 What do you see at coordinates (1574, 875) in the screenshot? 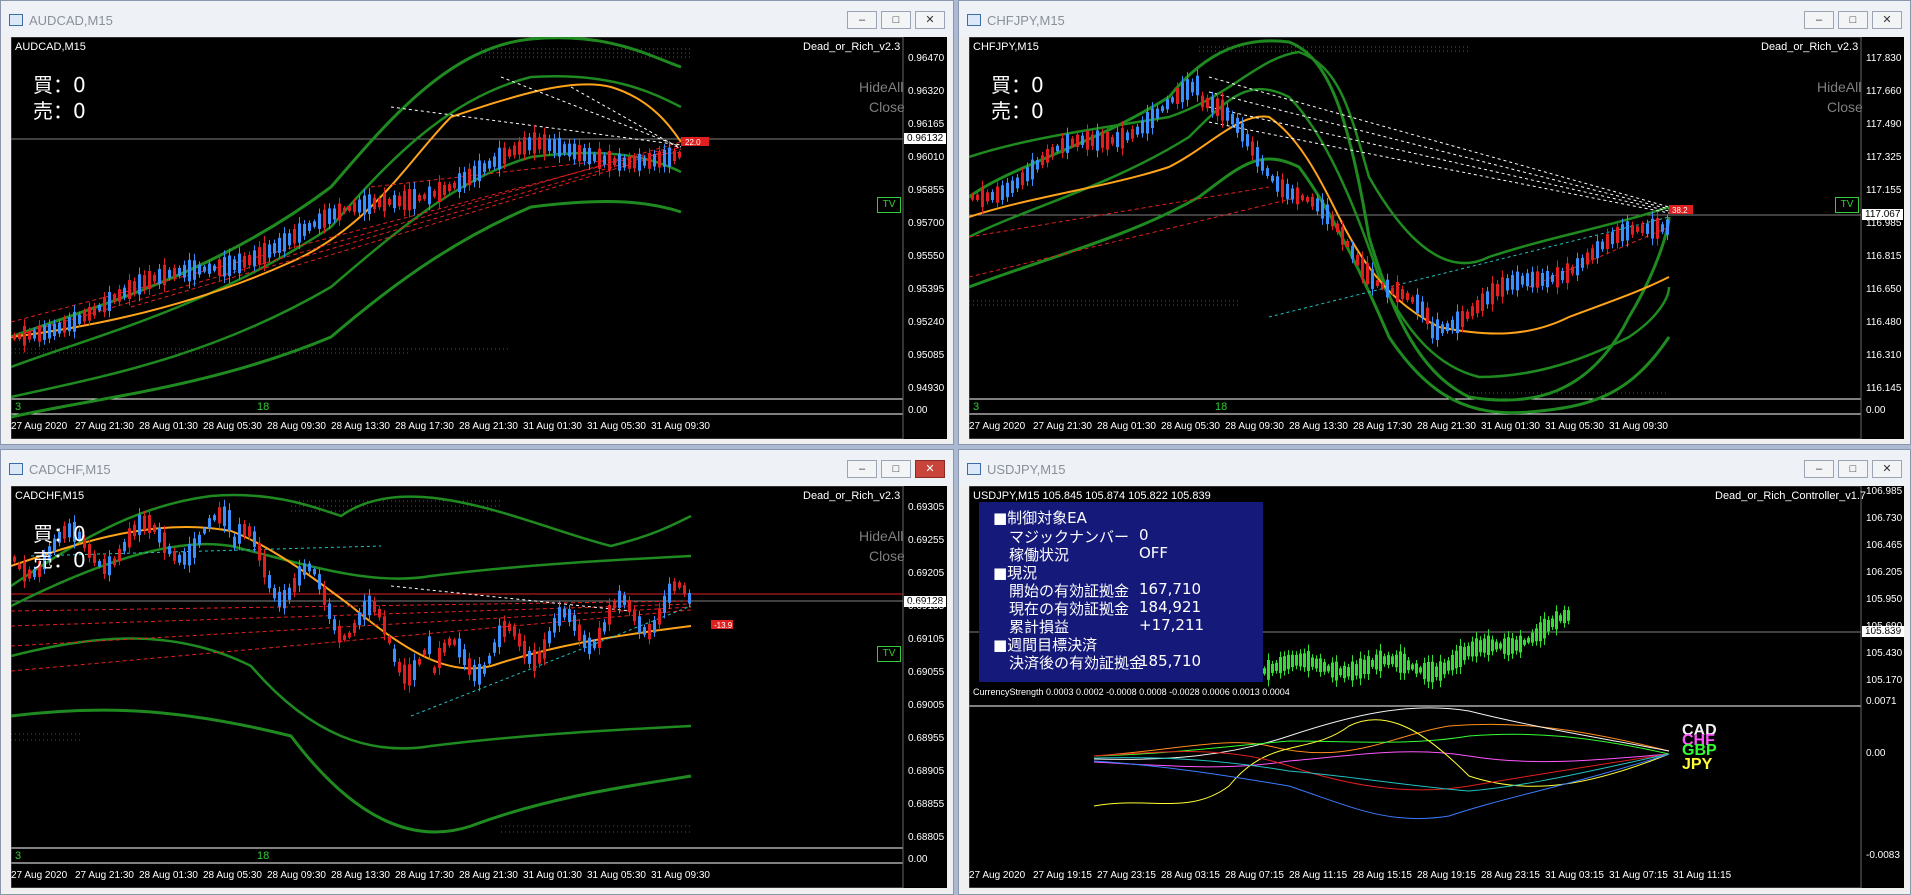
I see `x-tick: 31 Aug 03:15` at bounding box center [1574, 875].